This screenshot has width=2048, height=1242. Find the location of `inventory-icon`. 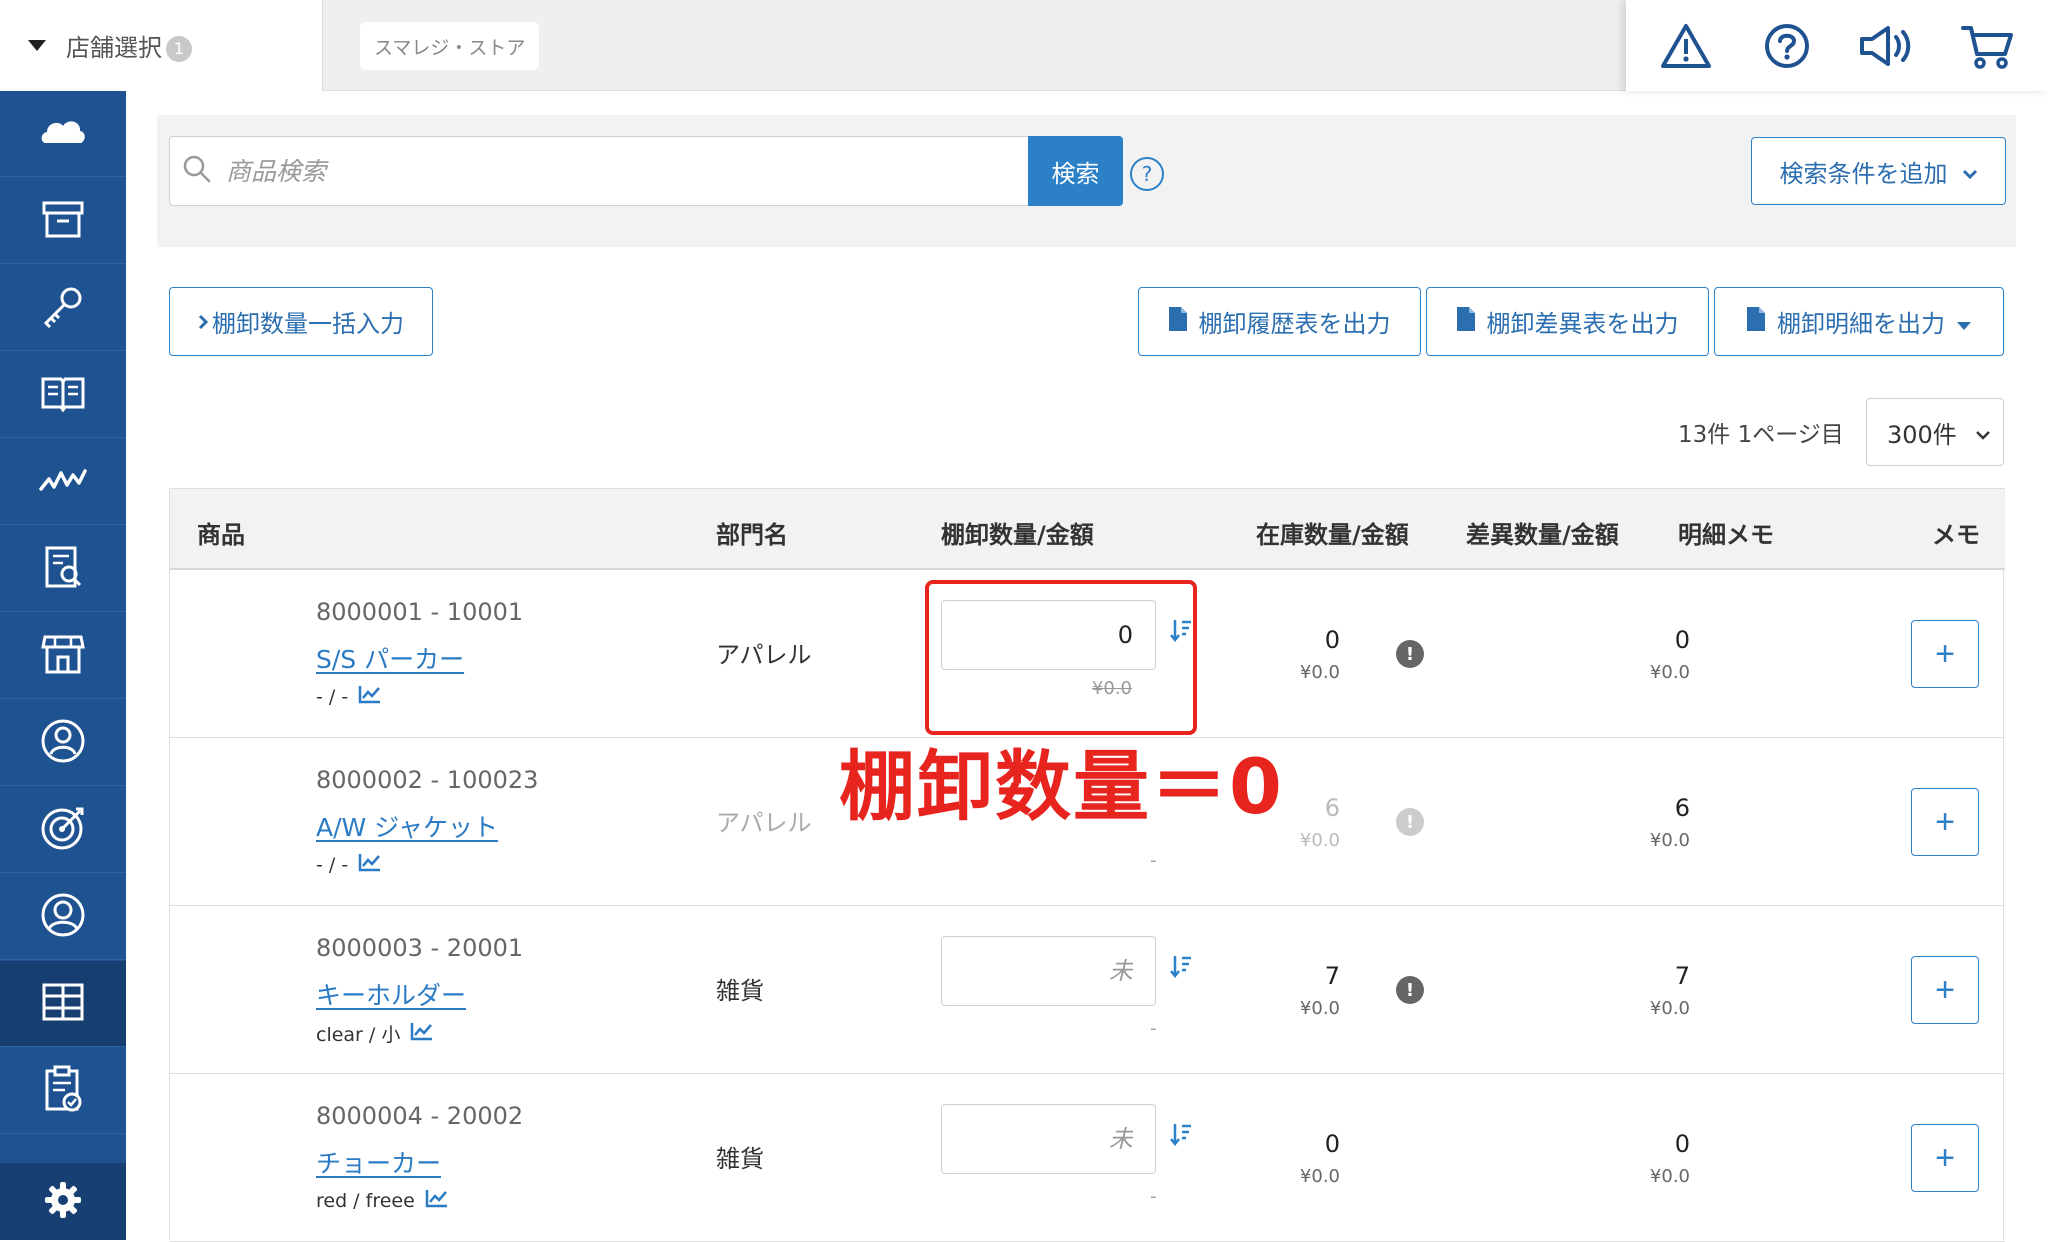

inventory-icon is located at coordinates (63, 1004).